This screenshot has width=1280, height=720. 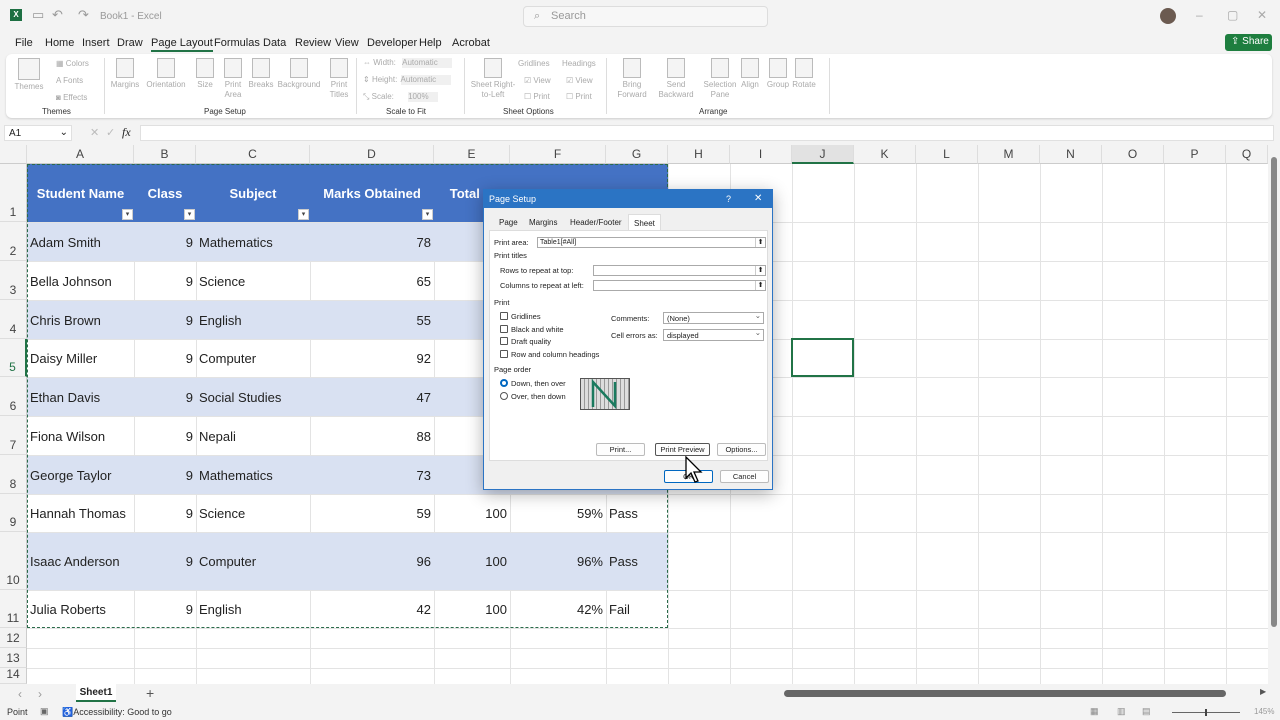 I want to click on collapse-dialog-icon: ⬆, so click(x=760, y=285).